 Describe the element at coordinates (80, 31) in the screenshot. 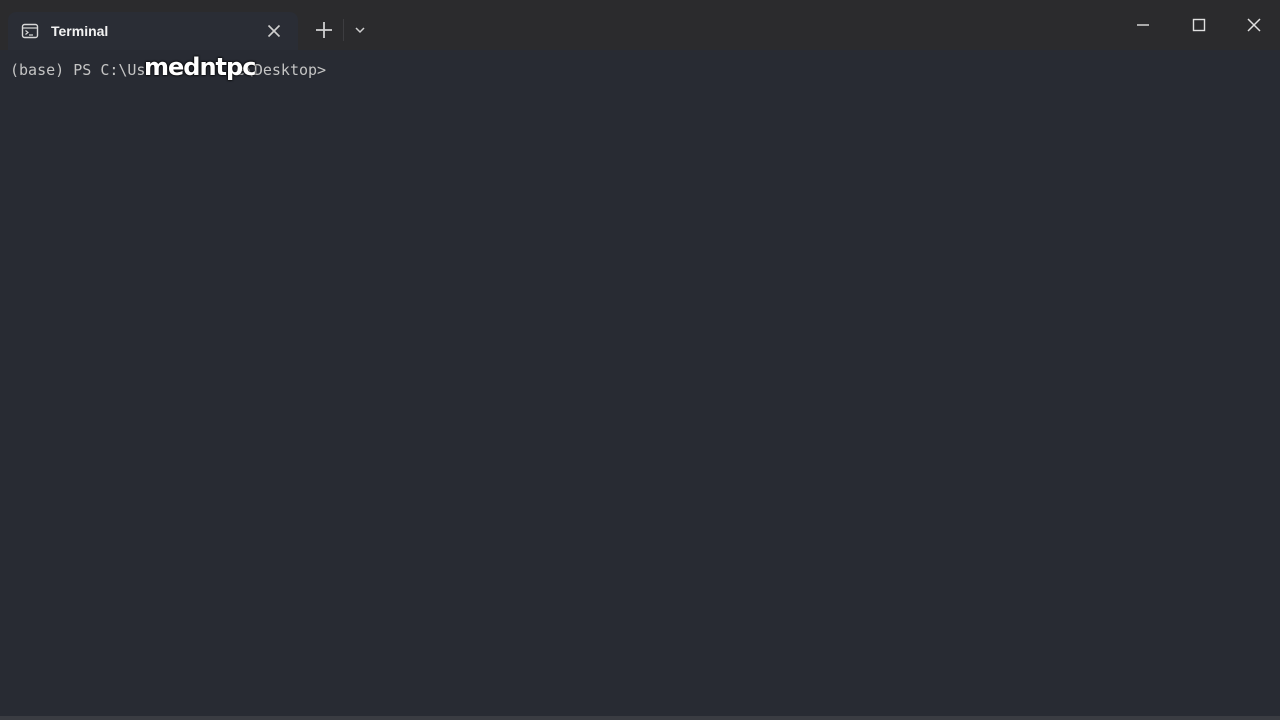

I see `tab-title: Terminal` at that location.